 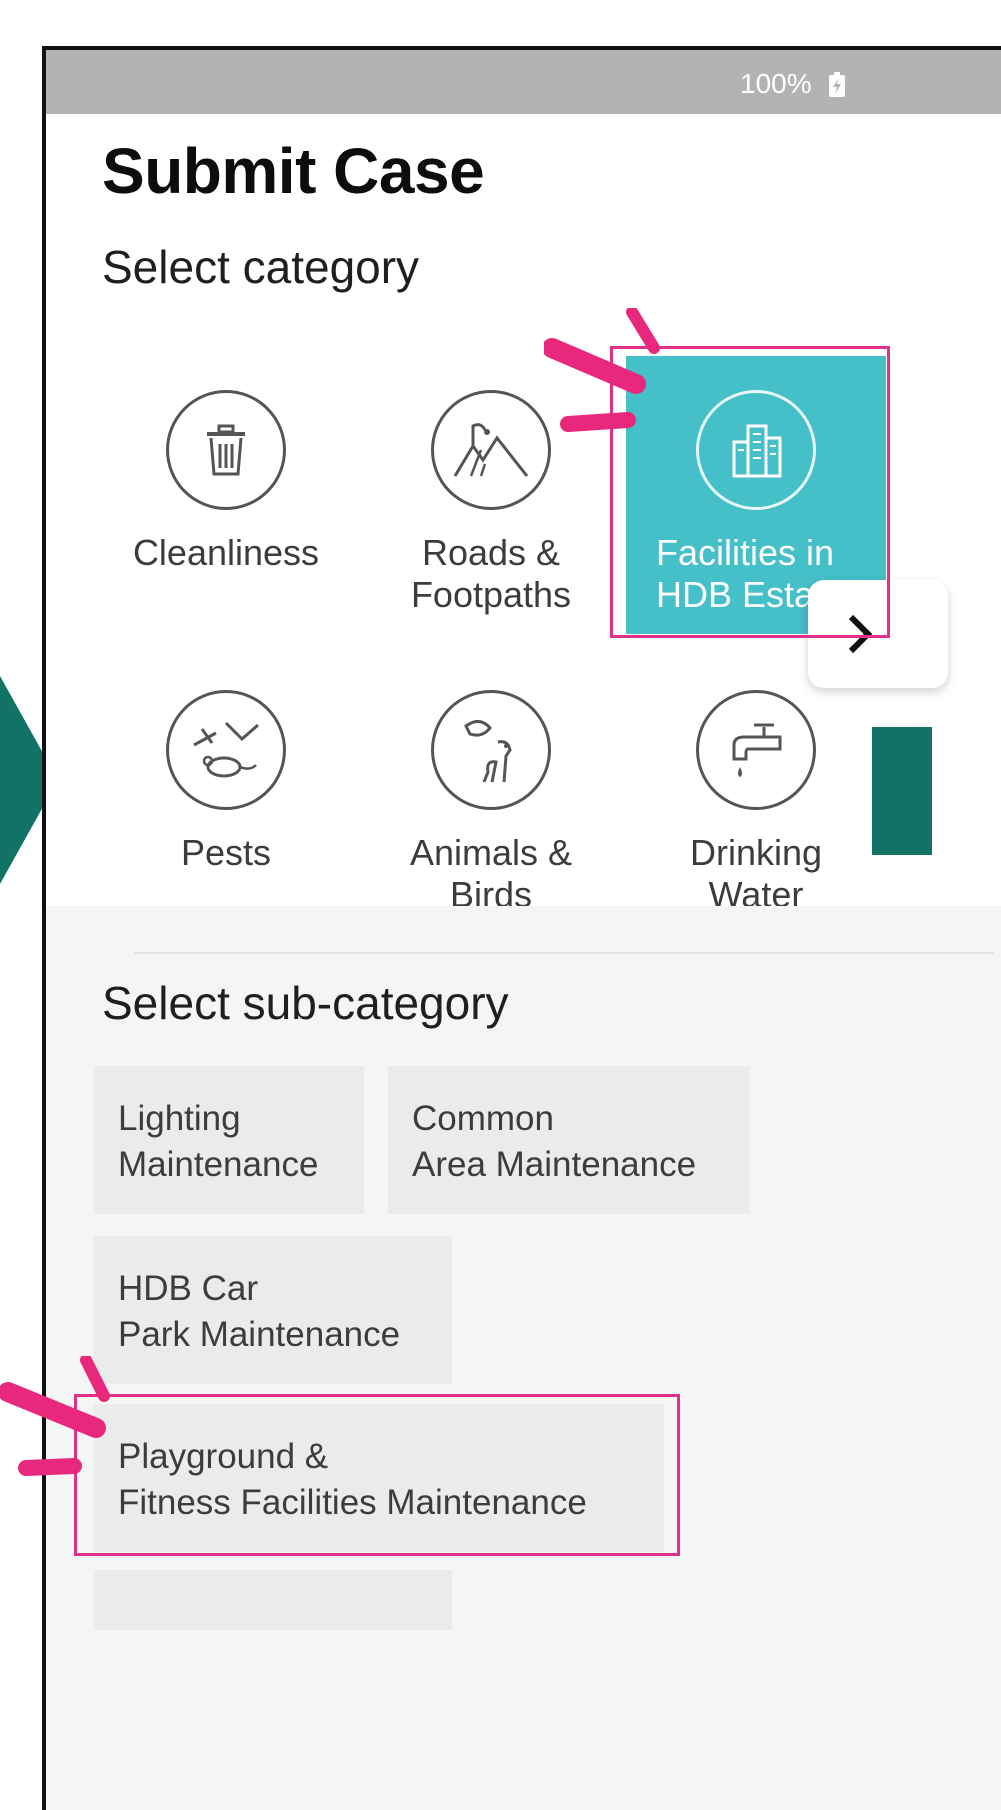 What do you see at coordinates (55, 1416) in the screenshot?
I see `highlight-burst-bottom` at bounding box center [55, 1416].